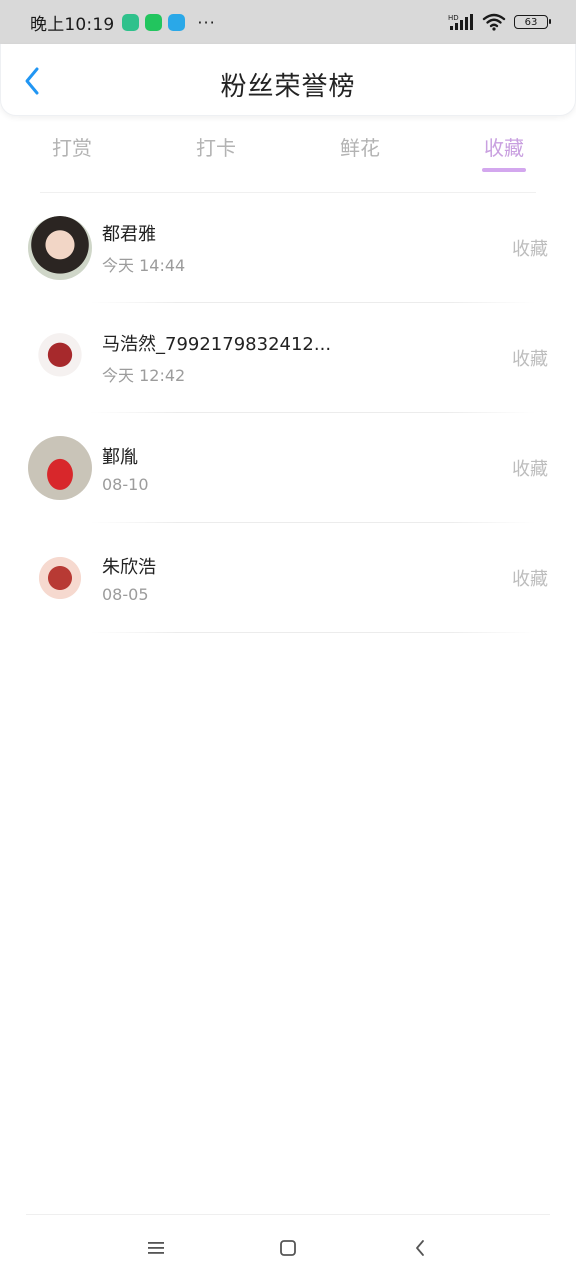 Image resolution: width=576 pixels, height=1280 pixels. I want to click on more-notifications-icon: ···, so click(206, 22).